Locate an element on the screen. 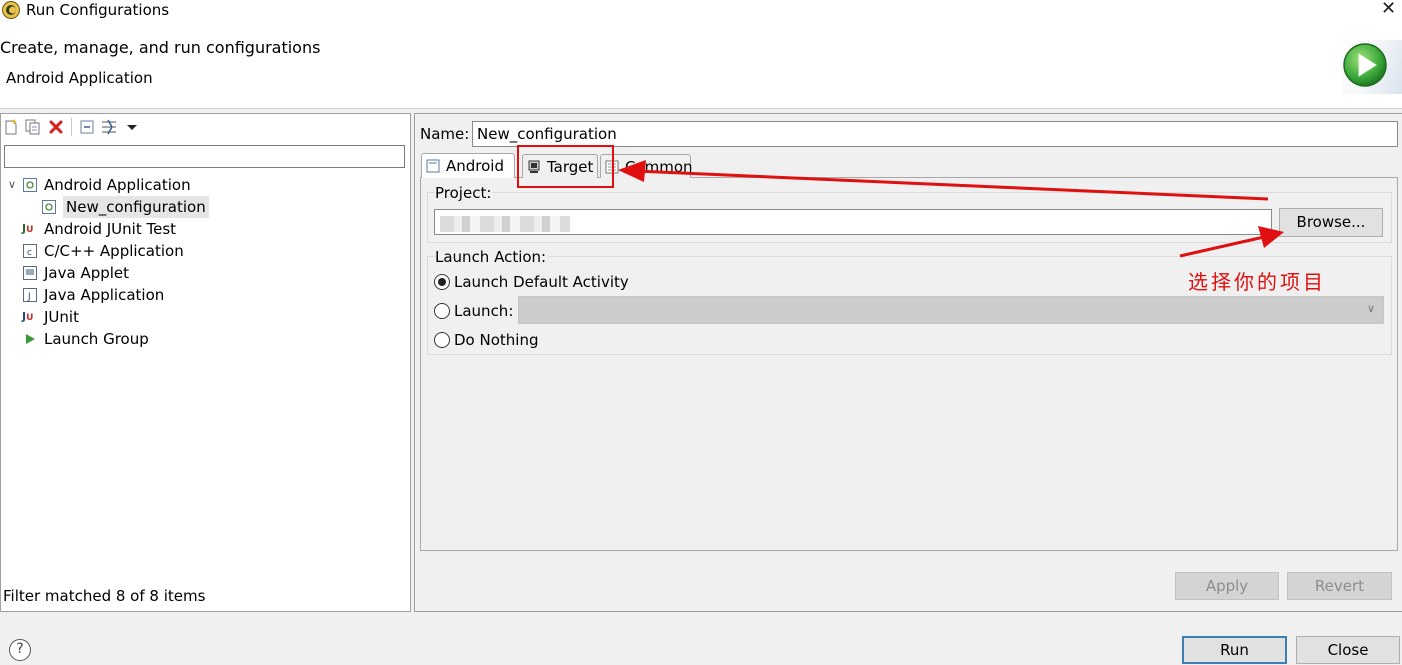 Image resolution: width=1402 pixels, height=665 pixels. tab-label: Common is located at coordinates (659, 166).